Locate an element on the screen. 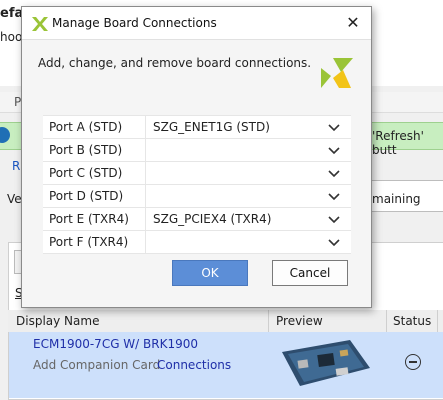 The width and height of the screenshot is (443, 400). port-row-b: Port B (STD) is located at coordinates (197, 150).